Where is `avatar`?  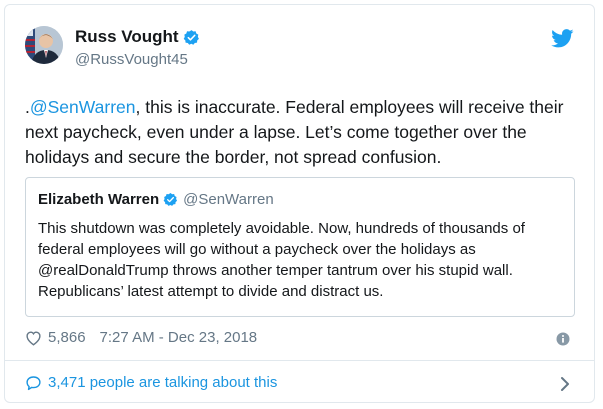 avatar is located at coordinates (44, 45).